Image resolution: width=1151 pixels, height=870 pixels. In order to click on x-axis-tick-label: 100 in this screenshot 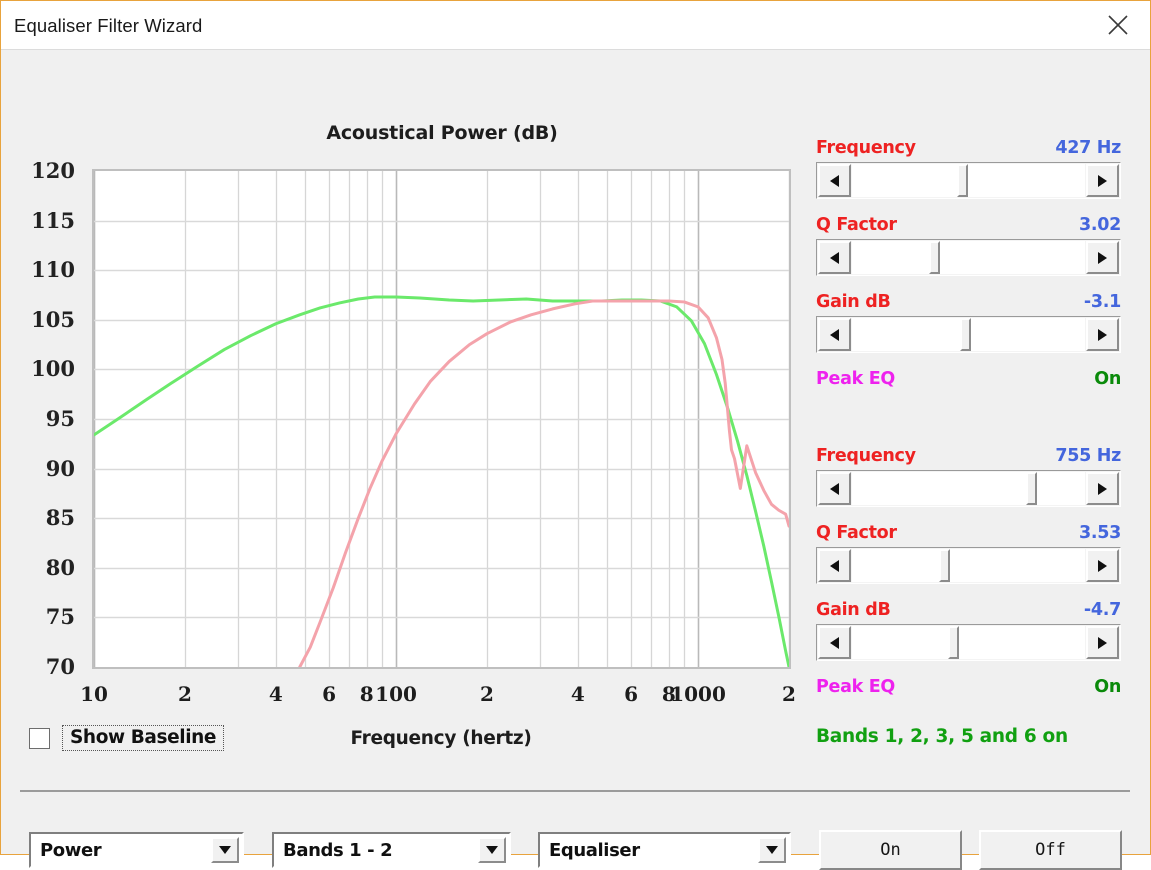, I will do `click(396, 694)`.